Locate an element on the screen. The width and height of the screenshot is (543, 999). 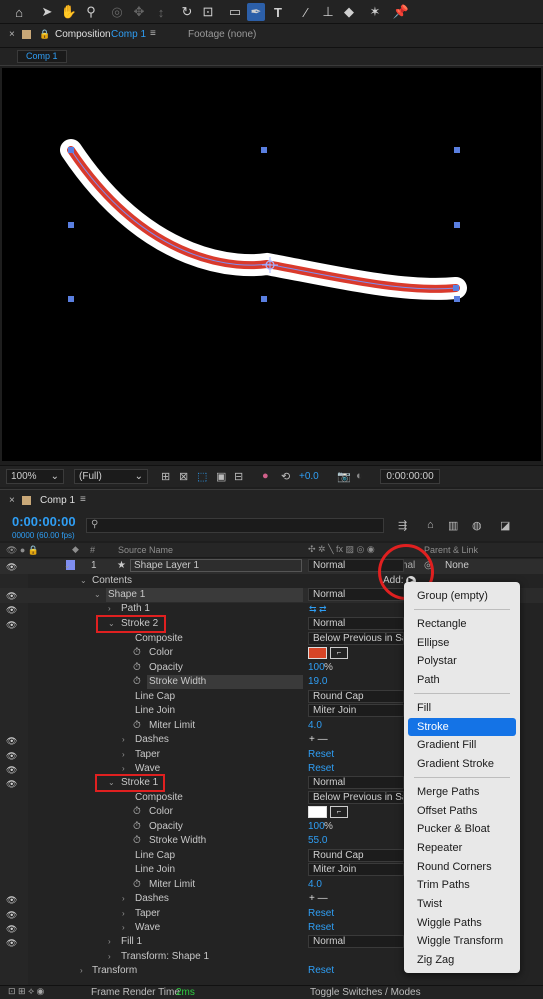
menu-item-repeater: Repeater is located at coordinates (462, 848).